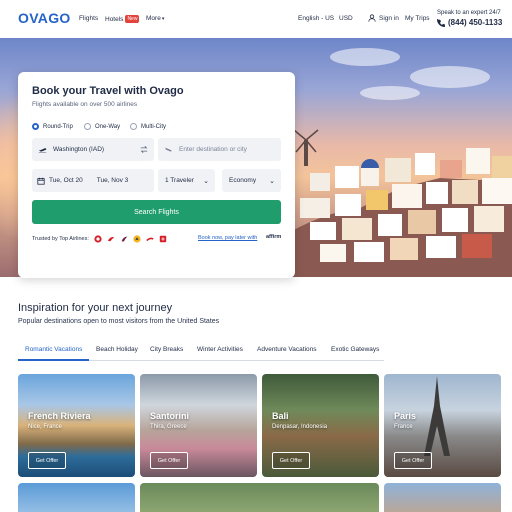 The width and height of the screenshot is (512, 512). Describe the element at coordinates (198, 425) in the screenshot. I see `destination-card-santorini: Santorini Thira, Greece Get Offer` at that location.